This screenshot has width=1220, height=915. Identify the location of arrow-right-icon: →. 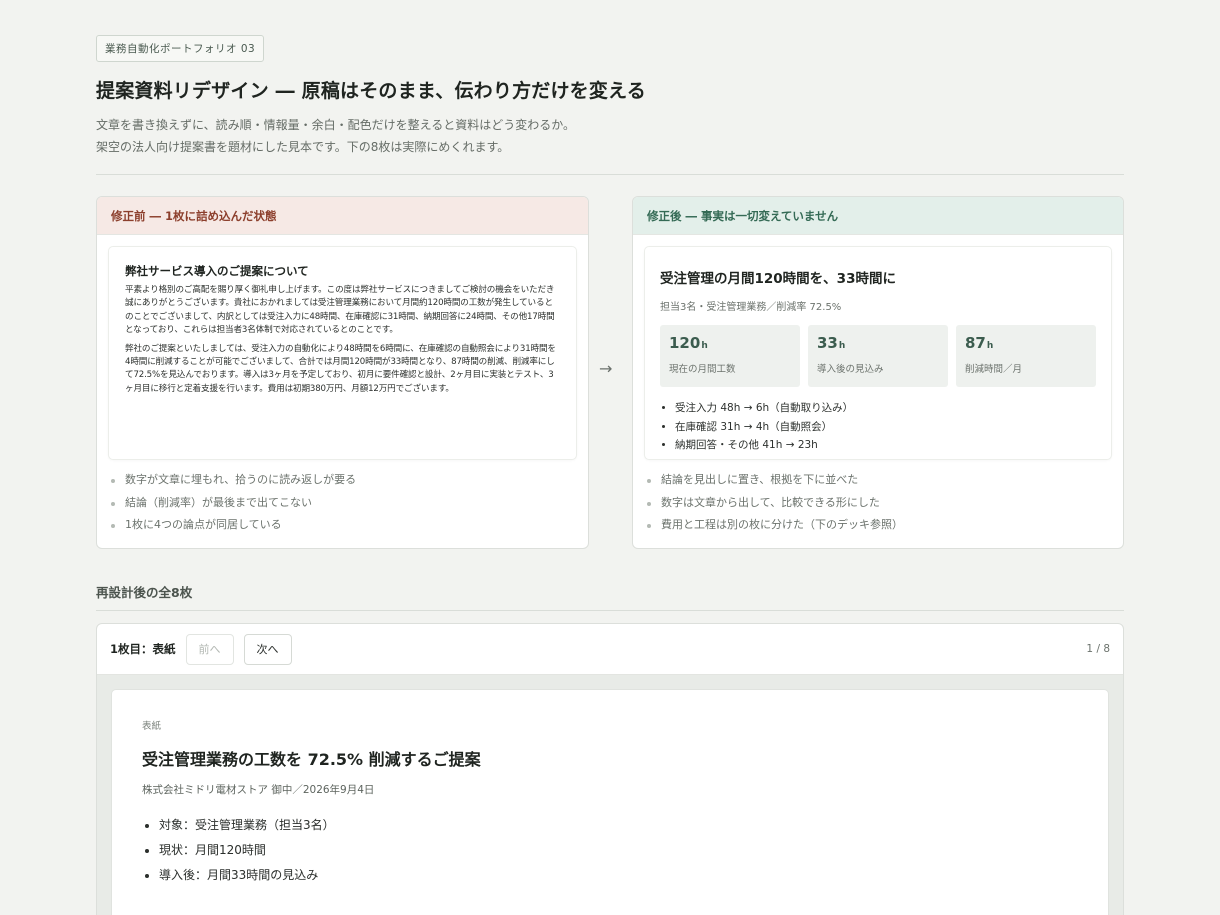
(606, 368).